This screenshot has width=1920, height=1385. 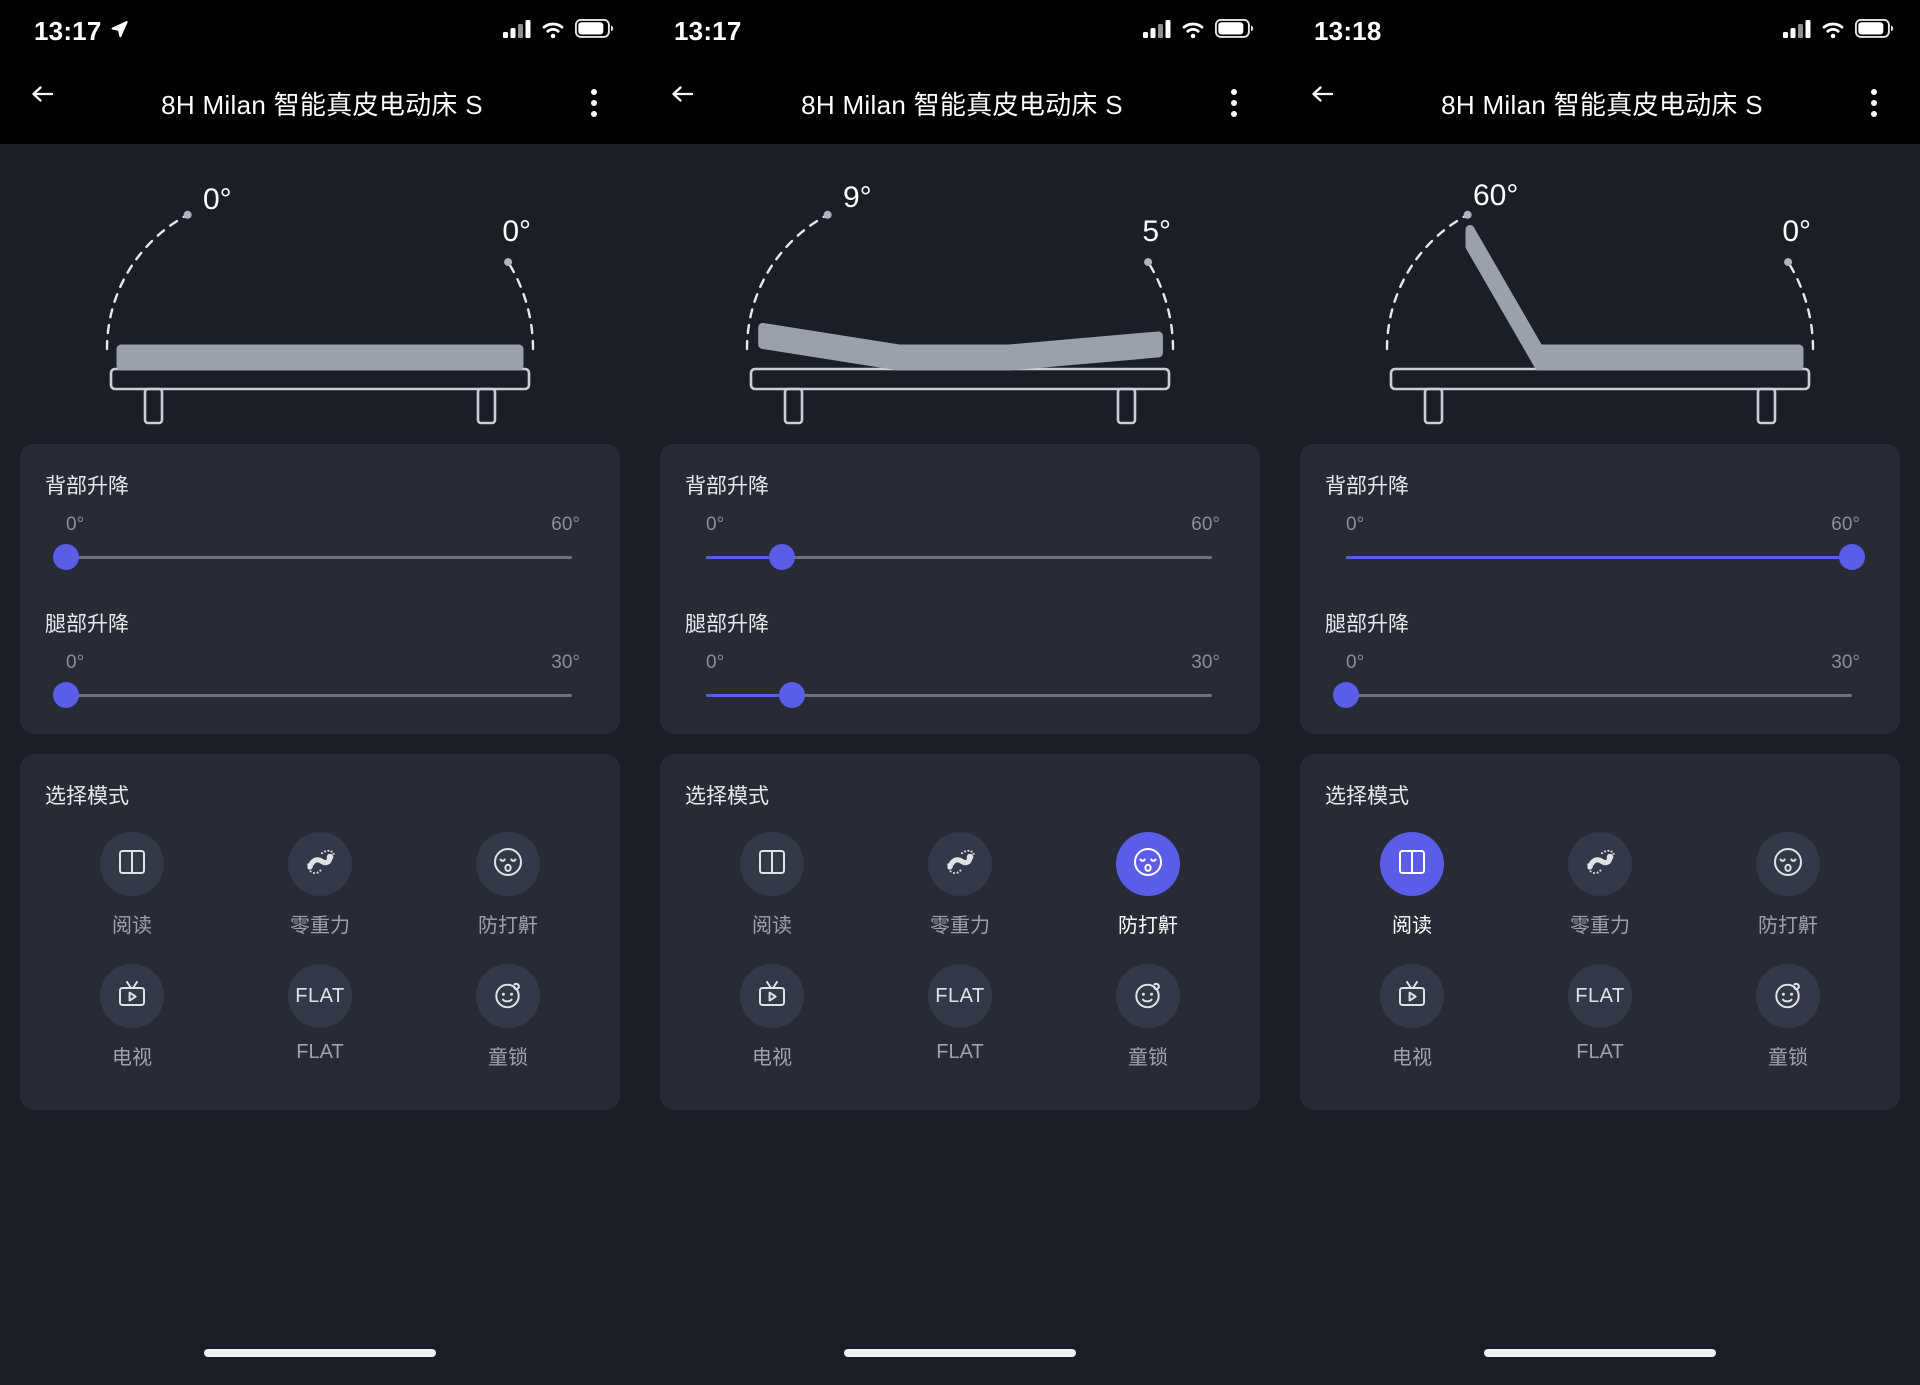 What do you see at coordinates (1600, 521) in the screenshot?
I see `slider-block-back: 背部升降 0° 60°` at bounding box center [1600, 521].